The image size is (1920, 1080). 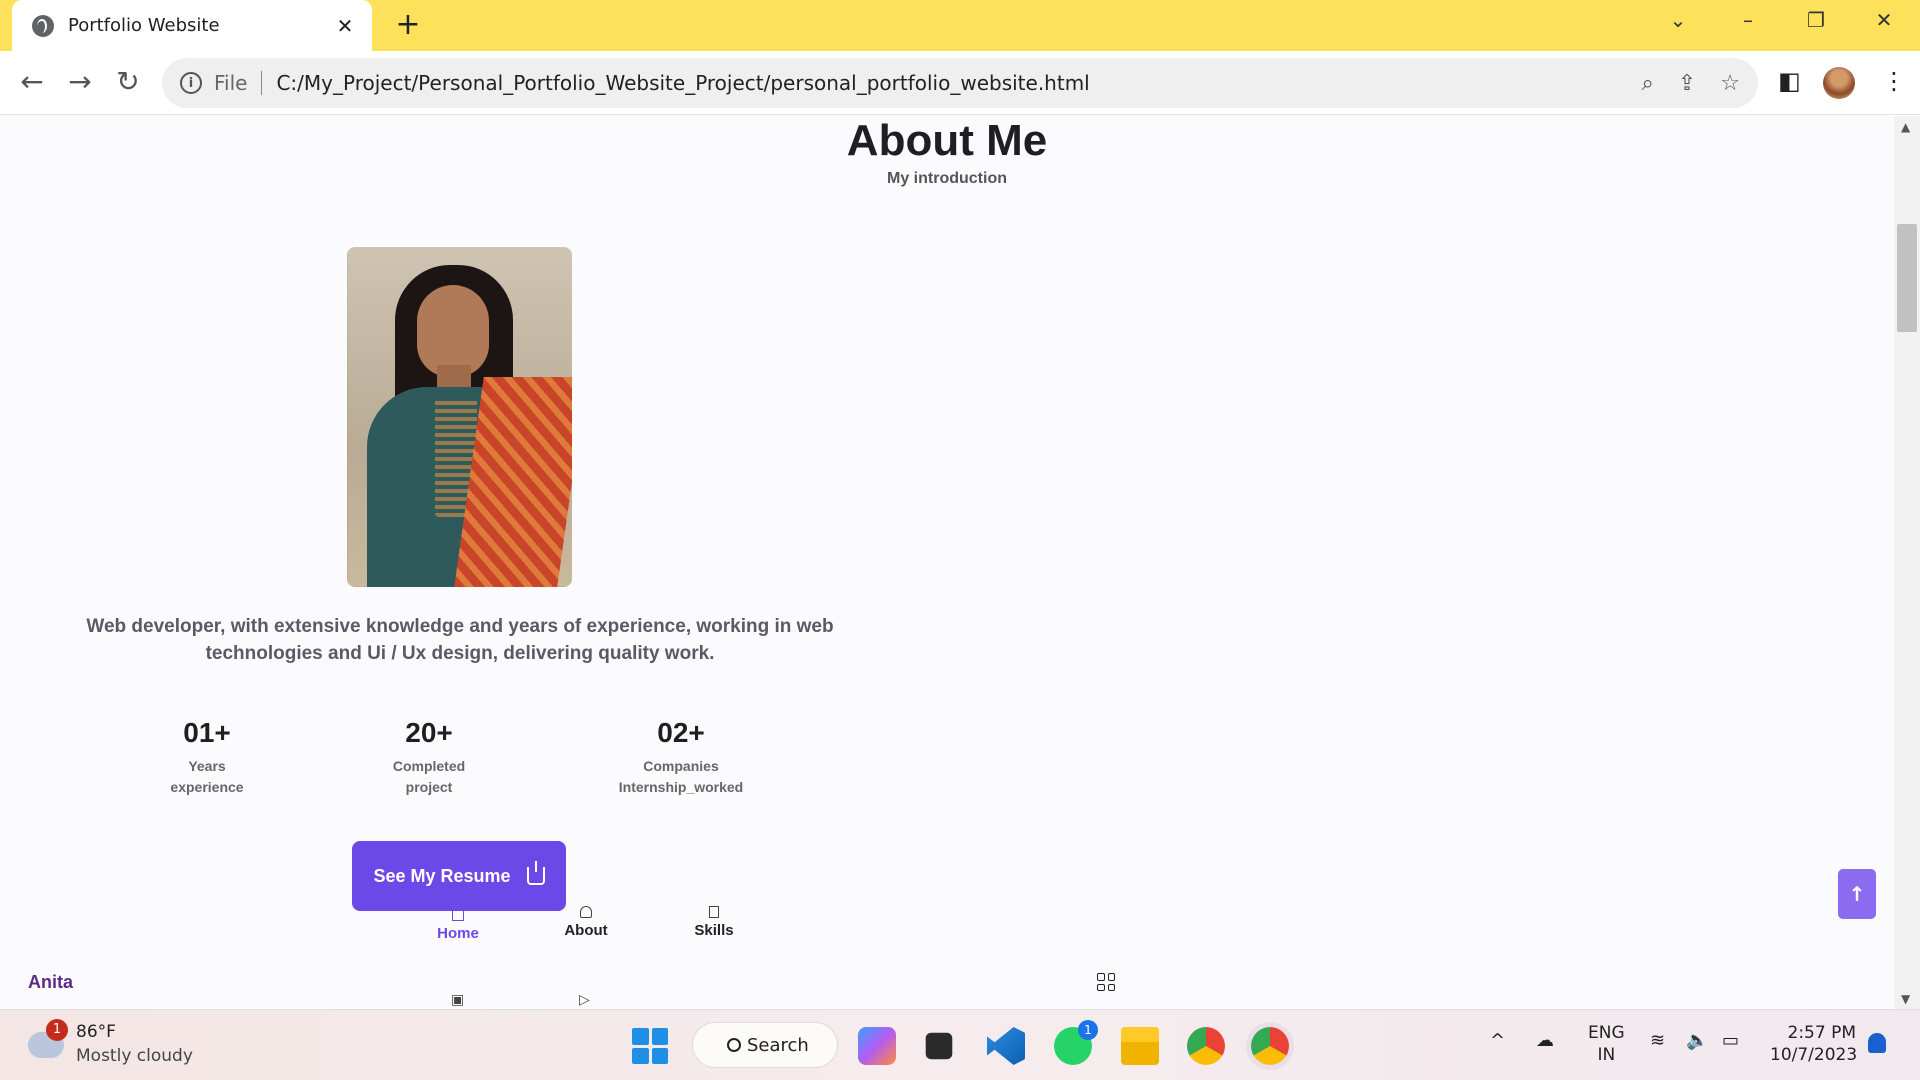 What do you see at coordinates (681, 776) in the screenshot?
I see `stat-label: Companies Internship_worked` at bounding box center [681, 776].